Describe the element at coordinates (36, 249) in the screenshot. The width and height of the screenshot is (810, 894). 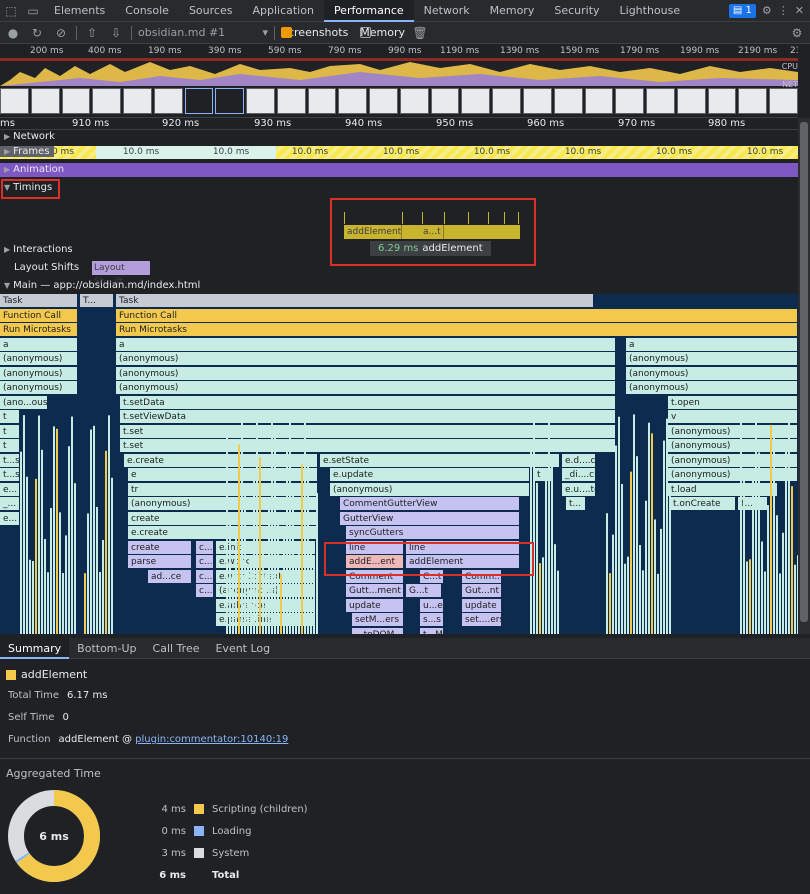
I see `track-interactions: ▶ Interactions` at that location.